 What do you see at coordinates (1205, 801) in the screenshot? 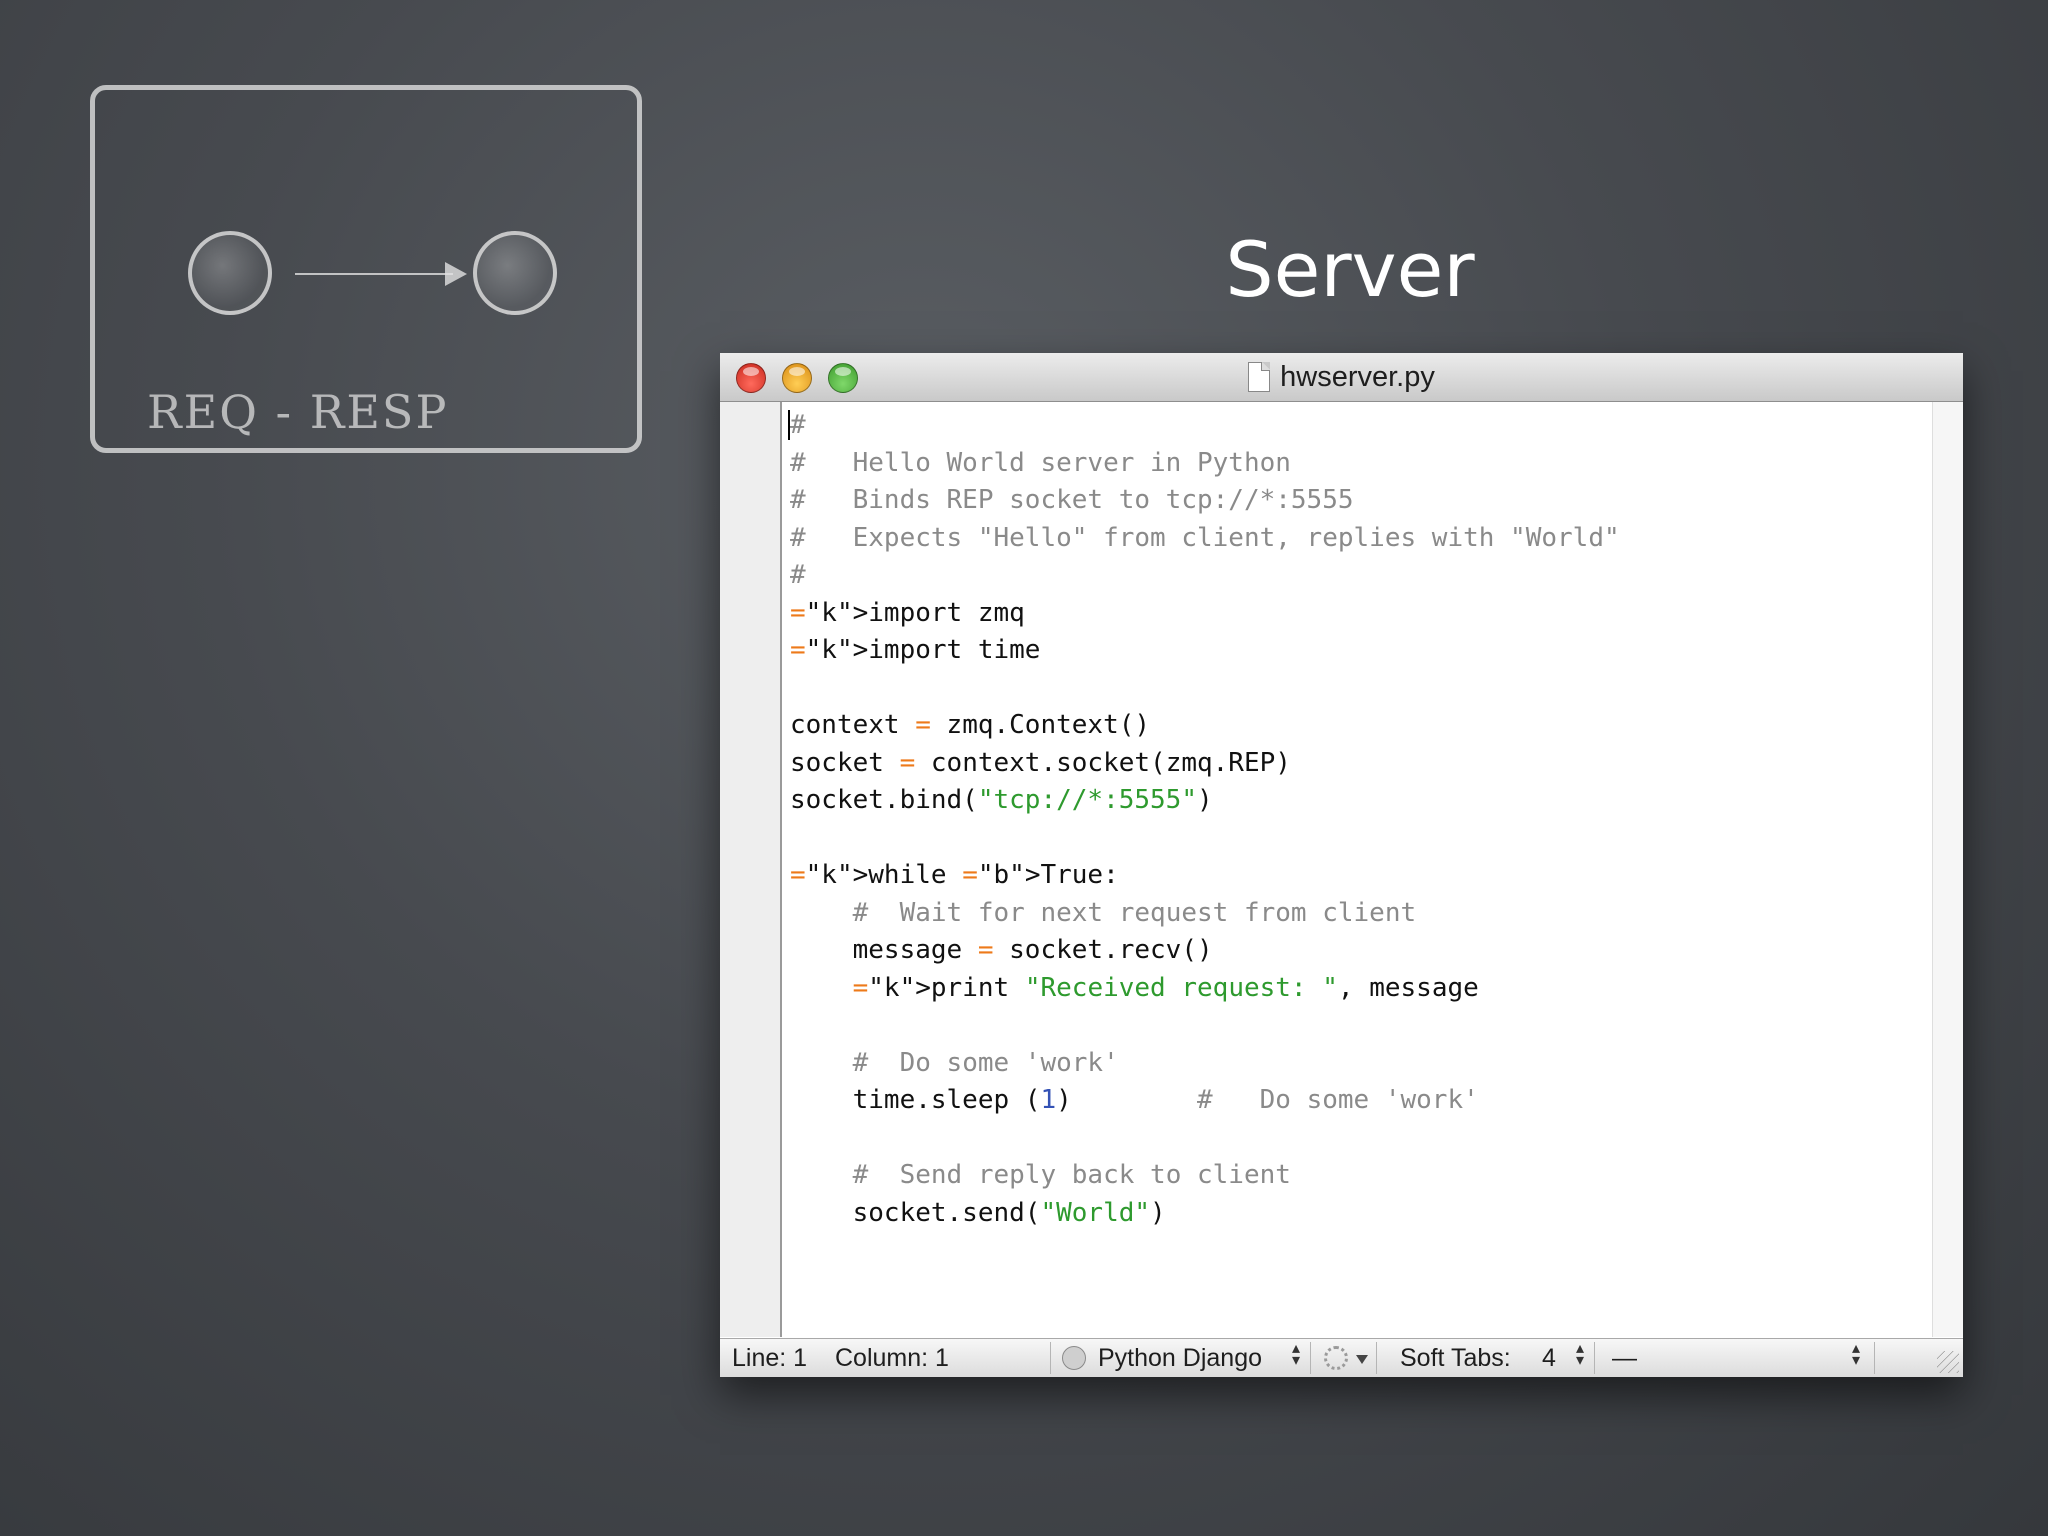
I see `code-line: socket.bind("tcp://*:5555")` at bounding box center [1205, 801].